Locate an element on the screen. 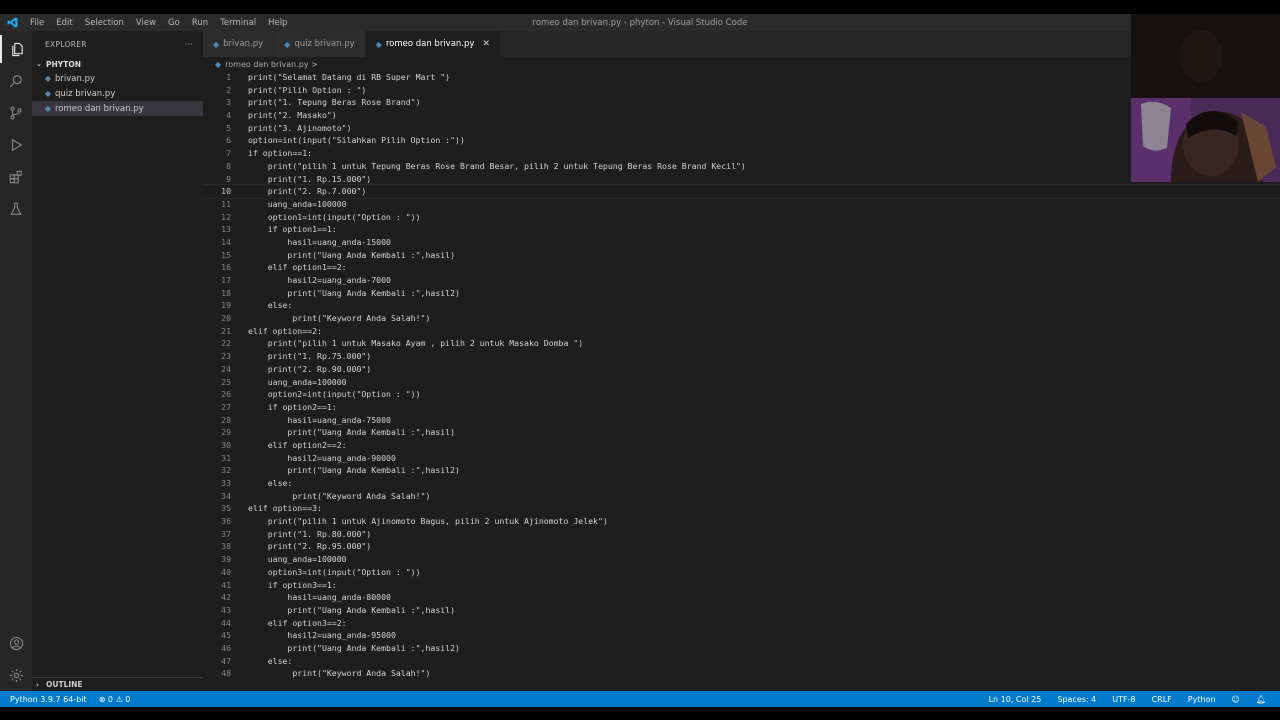  code-text: print("2. Rp.90.000") is located at coordinates (301, 369).